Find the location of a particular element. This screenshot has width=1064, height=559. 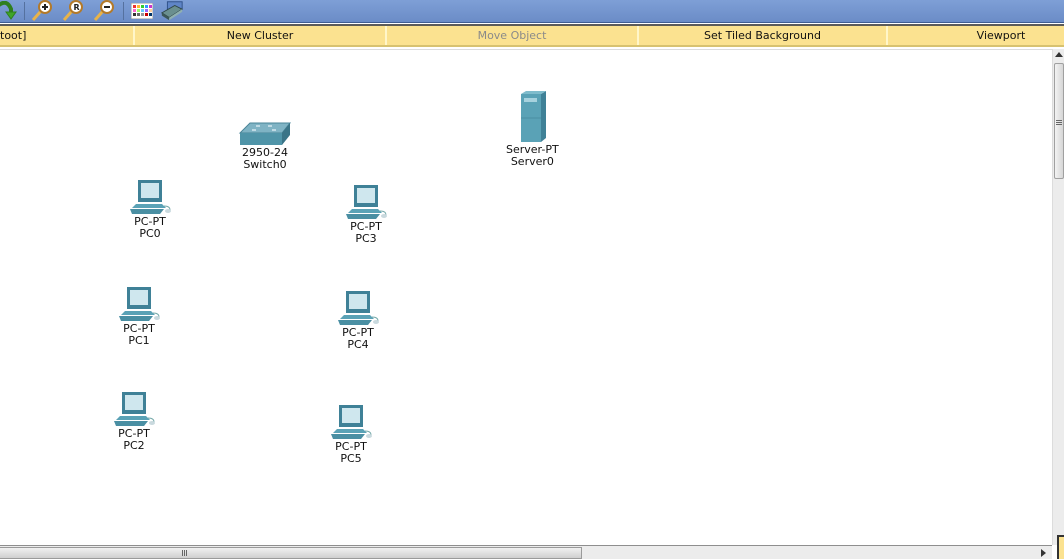

scroll-right-arrow-icon is located at coordinates (1043, 553).